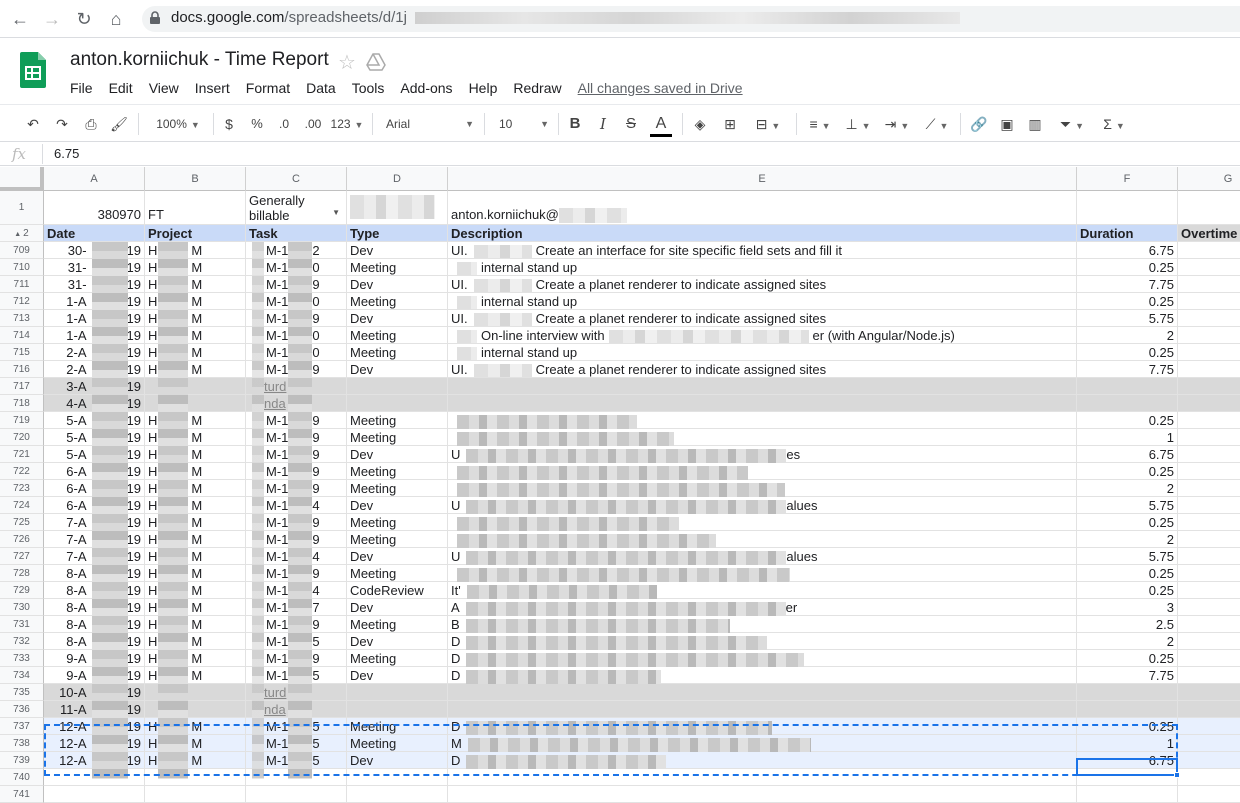  Describe the element at coordinates (84, 19) in the screenshot. I see `reload-icon: ↻` at that location.